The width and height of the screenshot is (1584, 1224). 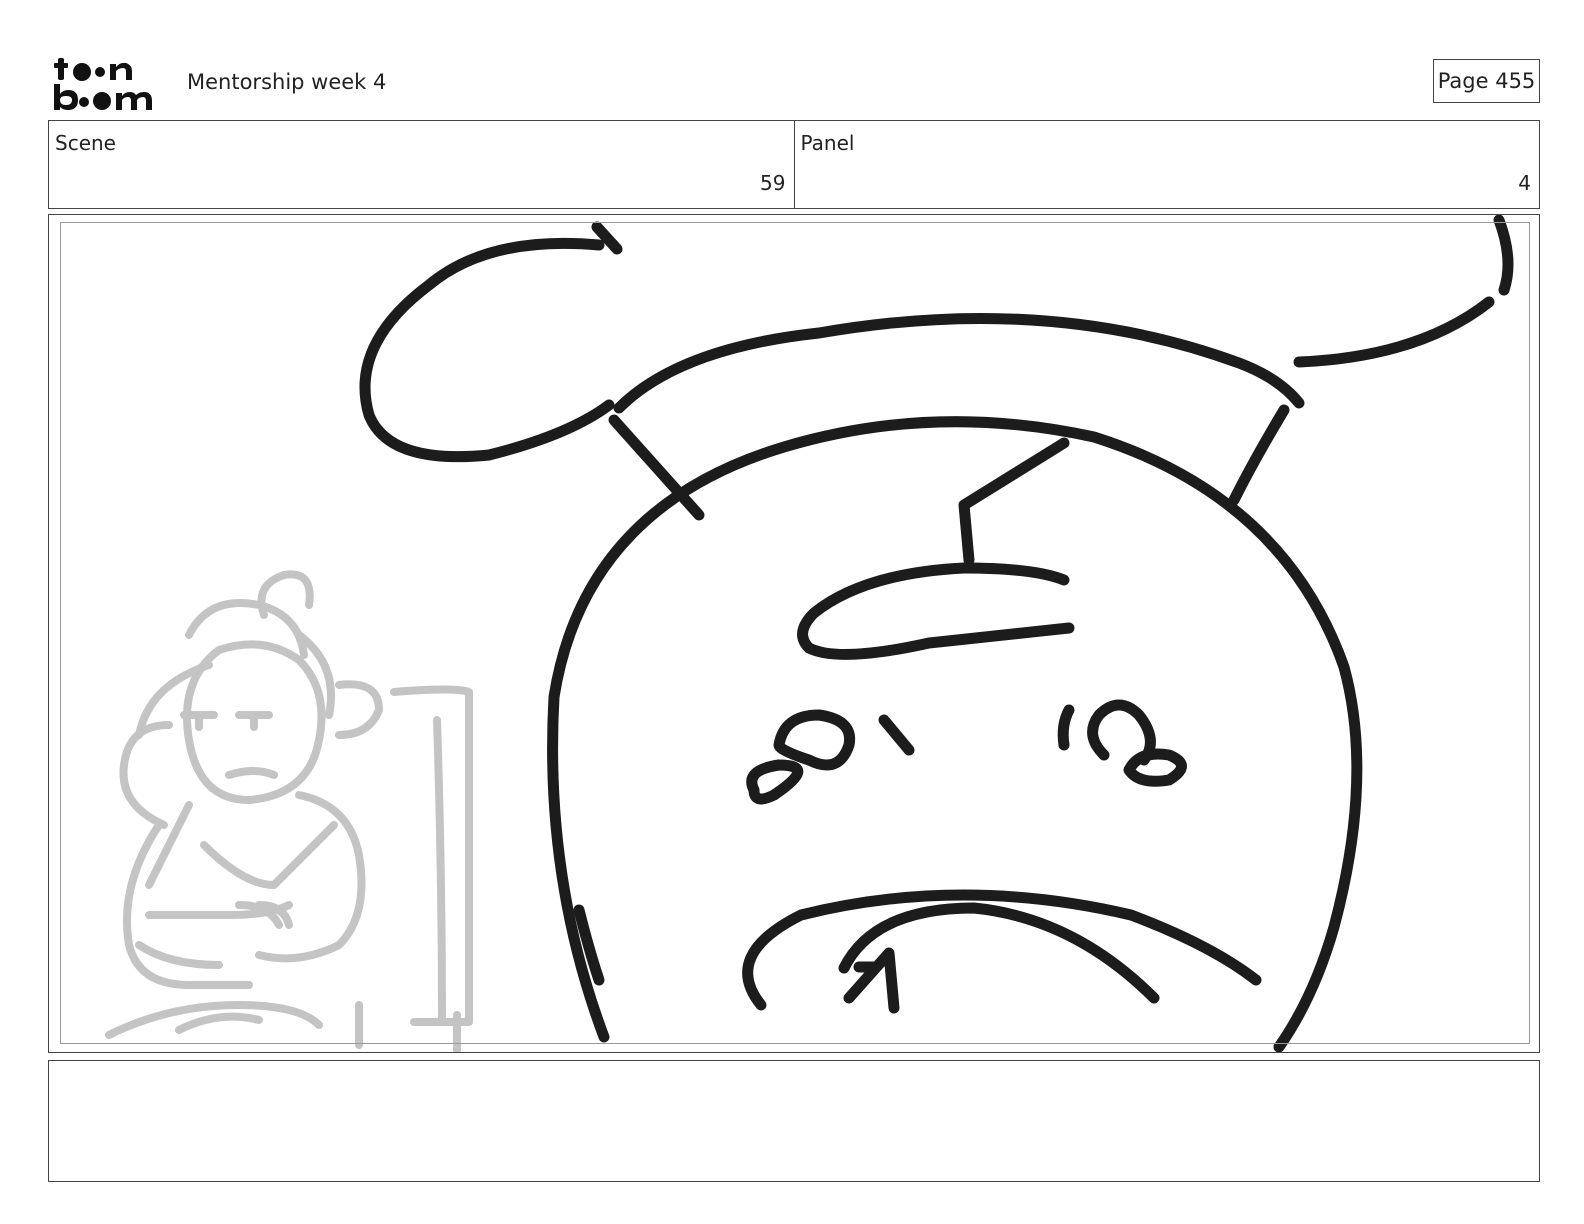 I want to click on scene-cell: Scene 59, so click(x=421, y=164).